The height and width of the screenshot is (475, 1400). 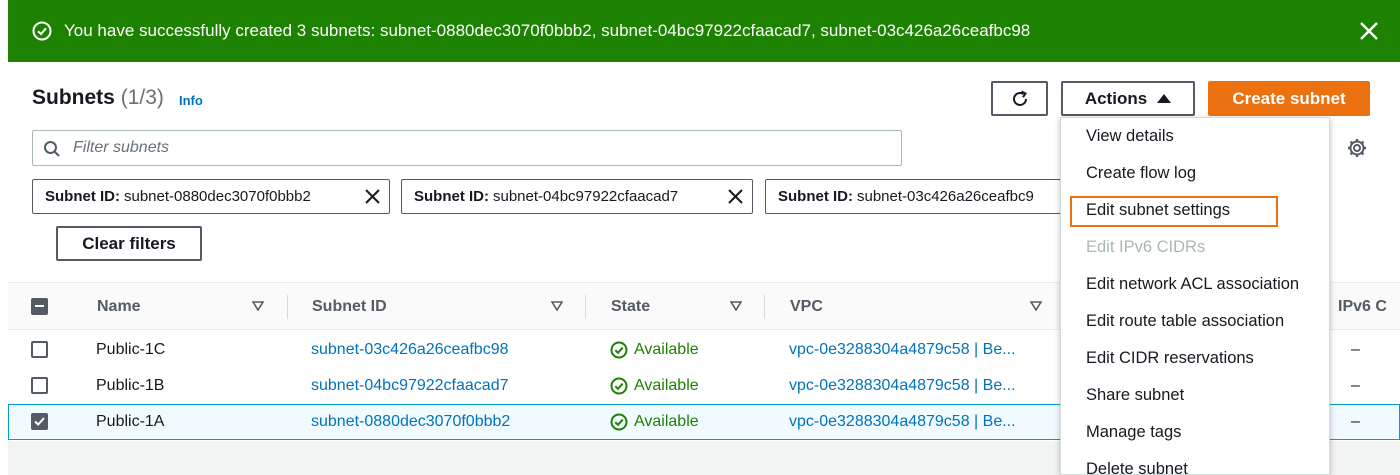 I want to click on select-all-checkbox, so click(x=39, y=306).